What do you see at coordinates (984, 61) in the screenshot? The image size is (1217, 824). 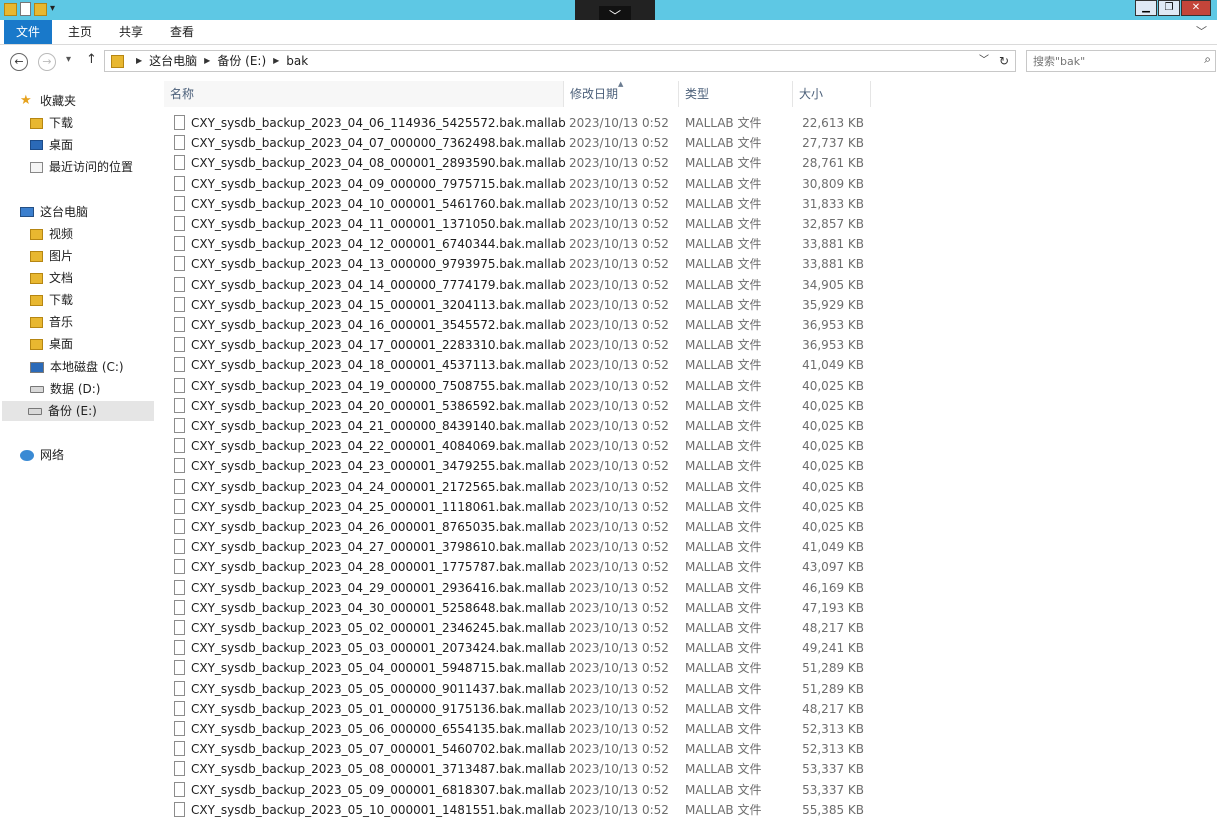 I see `address-dropdown-icon: ﹀` at bounding box center [984, 61].